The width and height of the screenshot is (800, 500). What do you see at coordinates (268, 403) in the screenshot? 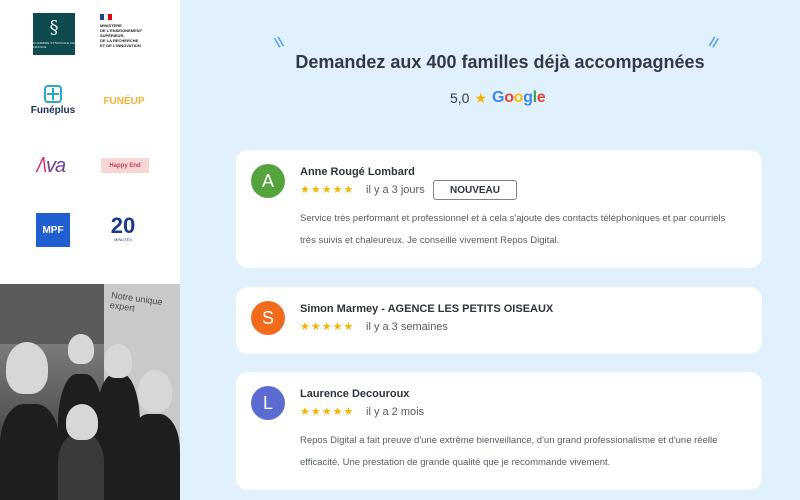
I see `avatar: L` at bounding box center [268, 403].